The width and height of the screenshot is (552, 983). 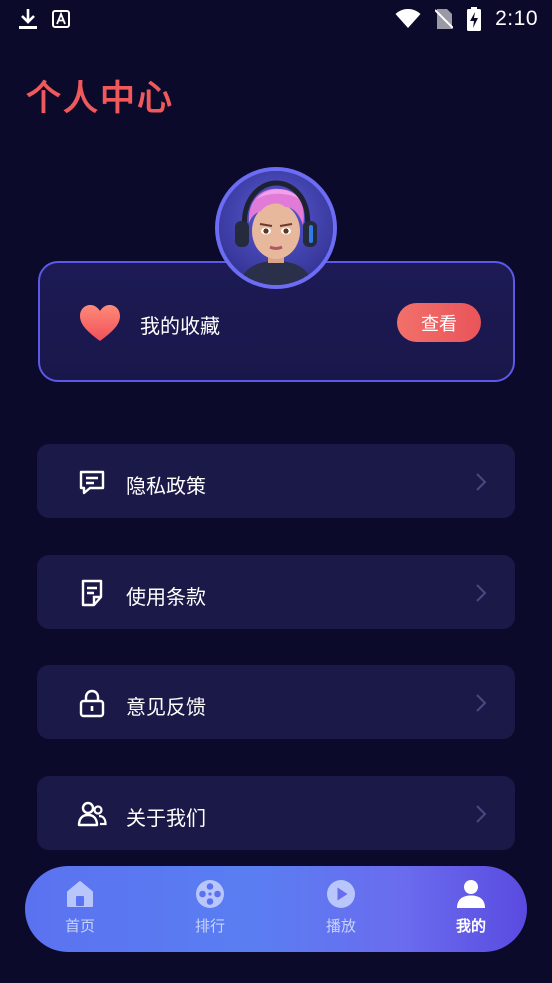 What do you see at coordinates (474, 19) in the screenshot?
I see `battery-charging-icon` at bounding box center [474, 19].